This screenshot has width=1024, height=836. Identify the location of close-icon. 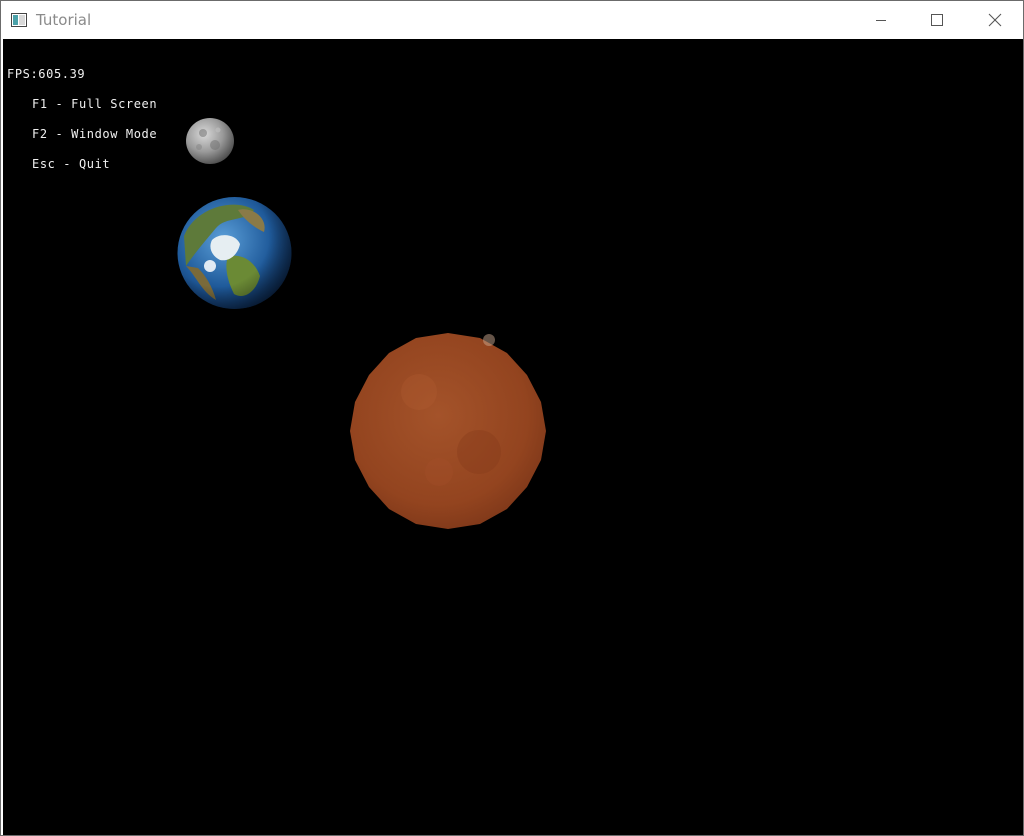
(995, 20).